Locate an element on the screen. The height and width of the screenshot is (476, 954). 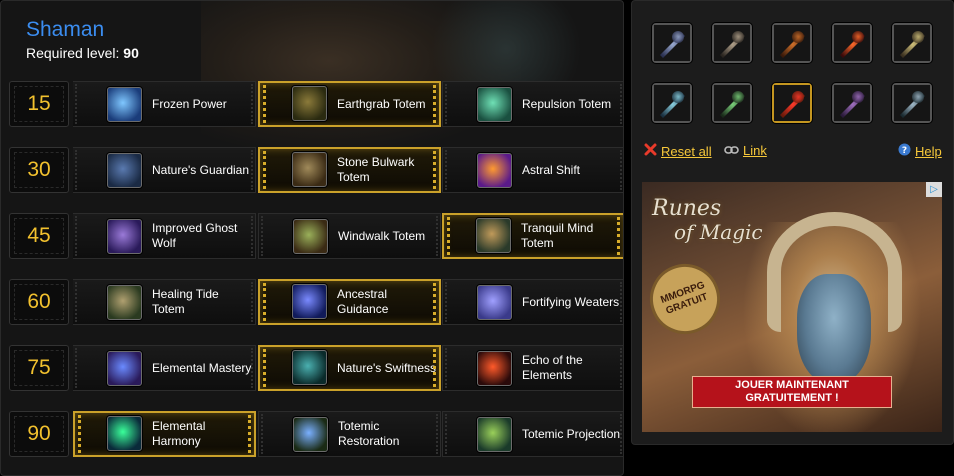
talent-name: Healing Tide Totem is located at coordinates (185, 301).